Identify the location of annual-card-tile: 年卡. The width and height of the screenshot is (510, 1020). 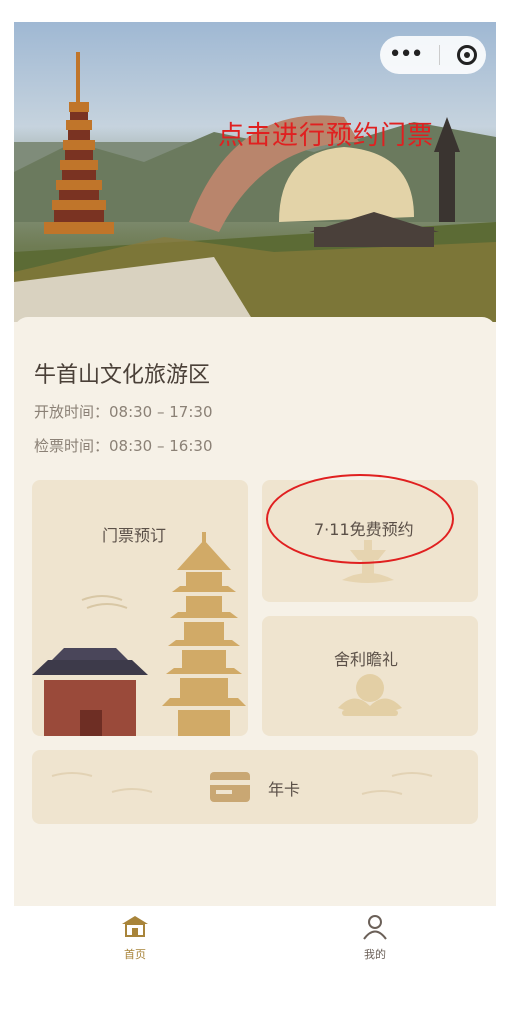
(255, 787).